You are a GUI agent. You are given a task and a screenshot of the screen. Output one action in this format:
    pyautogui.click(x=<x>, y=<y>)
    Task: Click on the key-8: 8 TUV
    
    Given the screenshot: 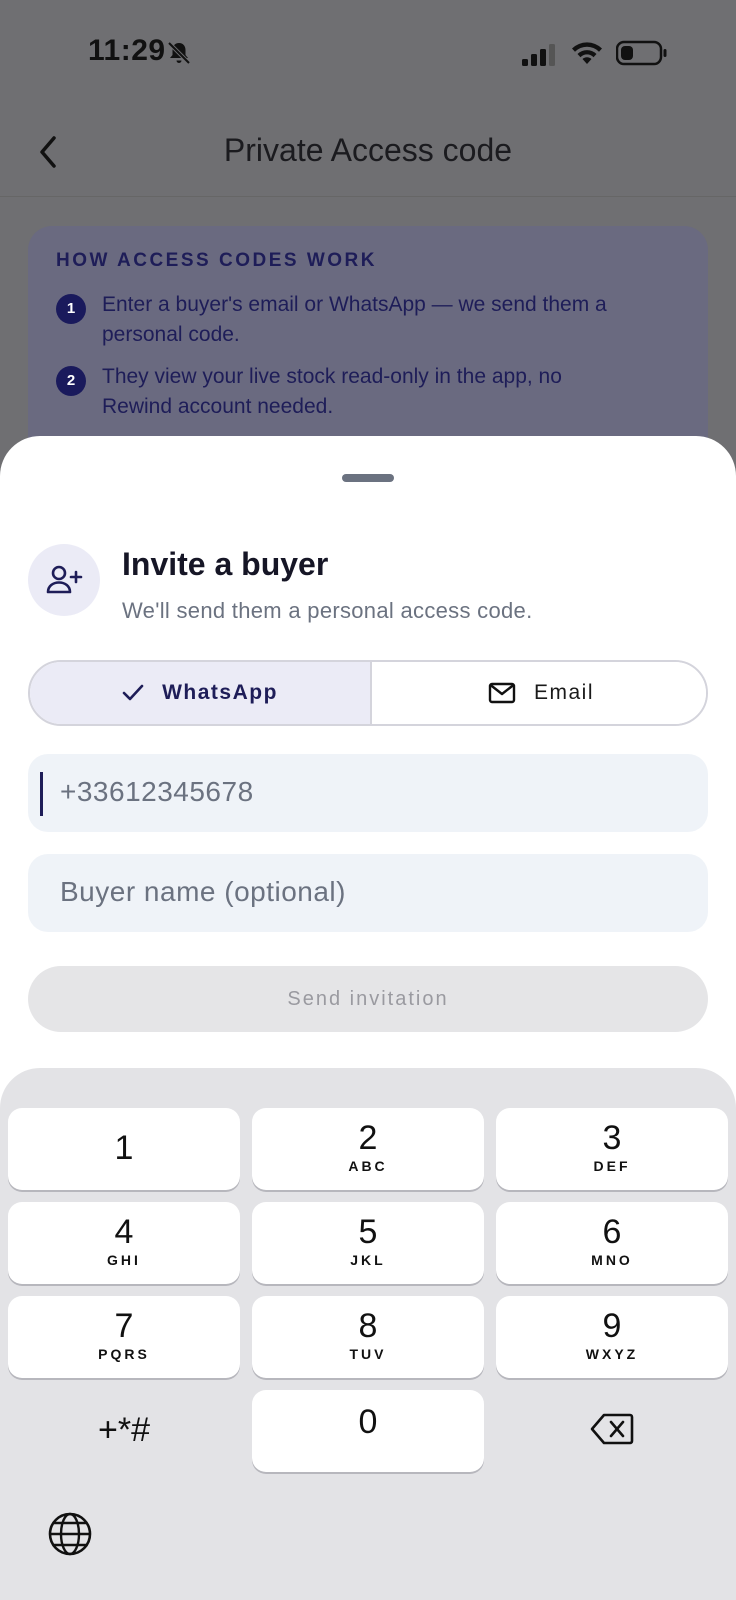 What is the action you would take?
    pyautogui.click(x=368, y=1337)
    